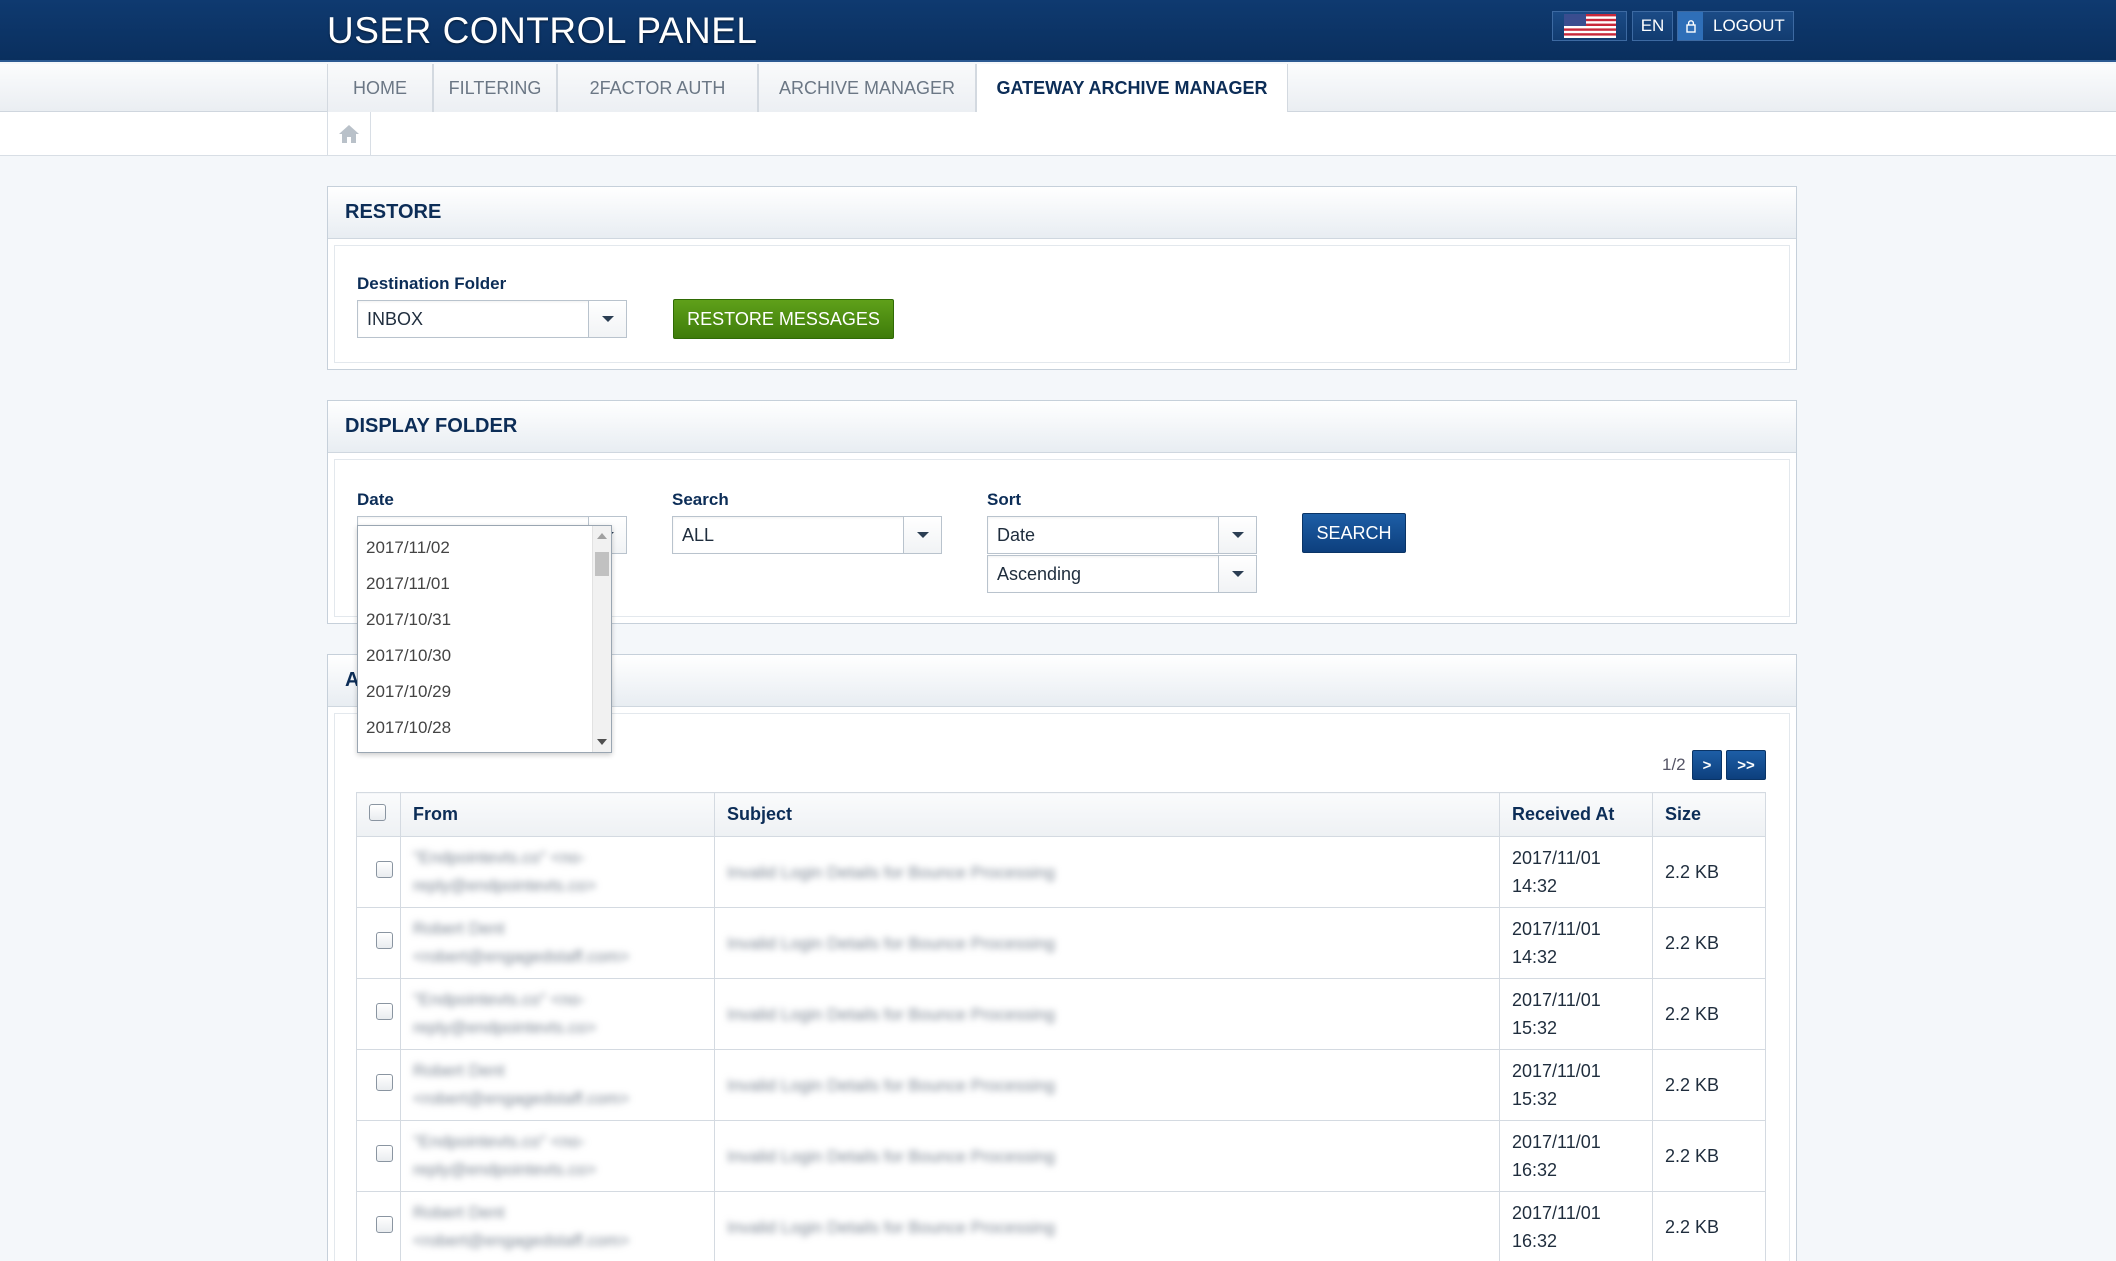  I want to click on date-label: Date, so click(375, 499).